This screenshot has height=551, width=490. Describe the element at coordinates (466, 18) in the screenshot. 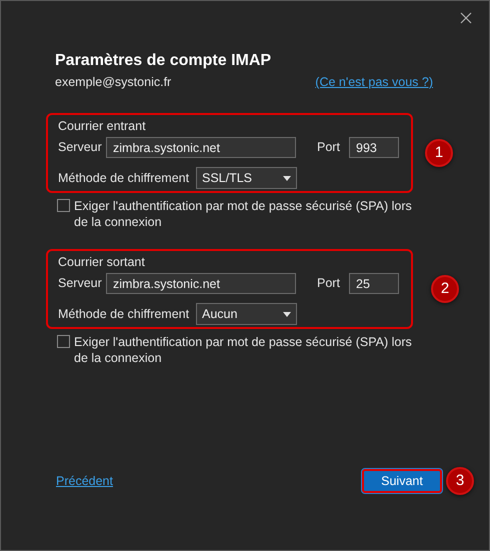

I see `close-icon` at that location.